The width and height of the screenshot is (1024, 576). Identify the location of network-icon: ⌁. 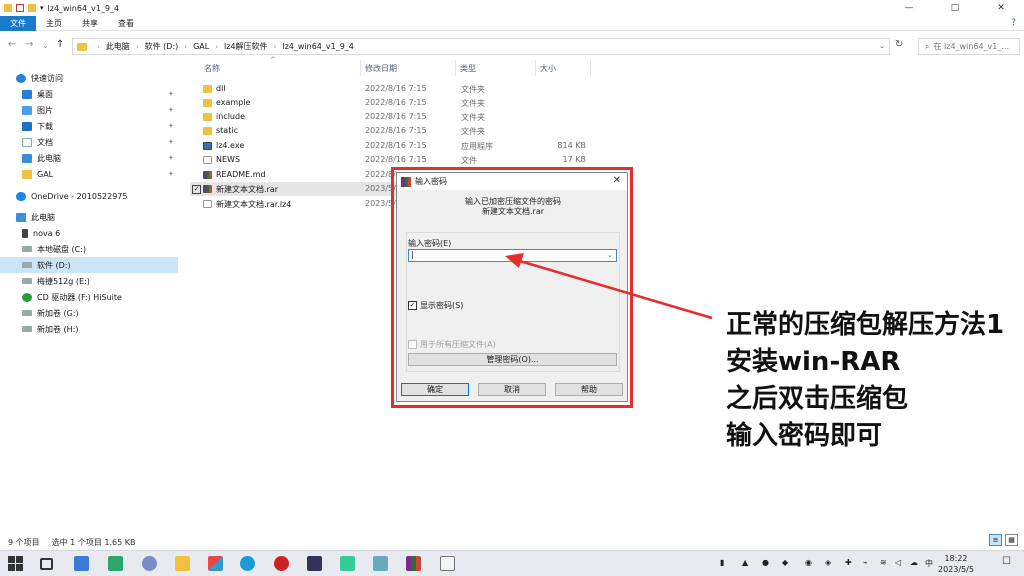
(865, 562).